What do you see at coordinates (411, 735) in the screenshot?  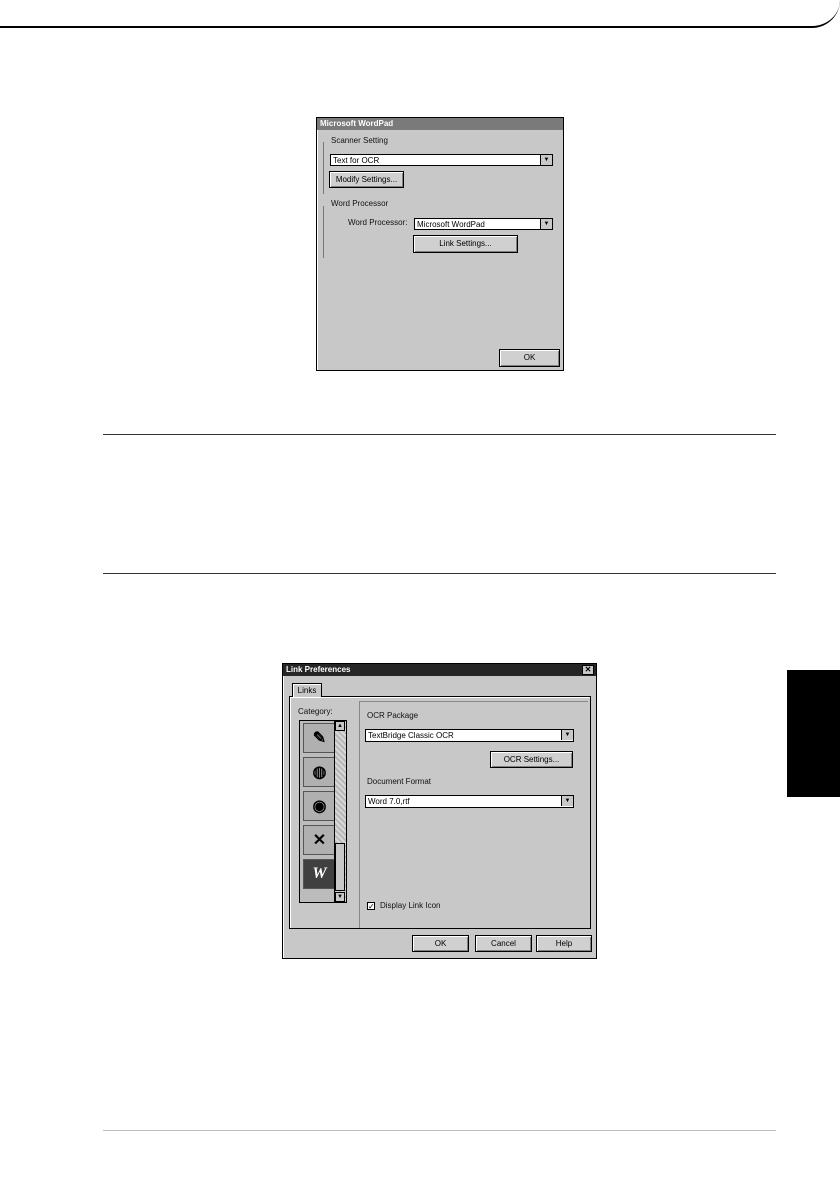 I see `ocr-package-value: TextBridge Classic OCR` at bounding box center [411, 735].